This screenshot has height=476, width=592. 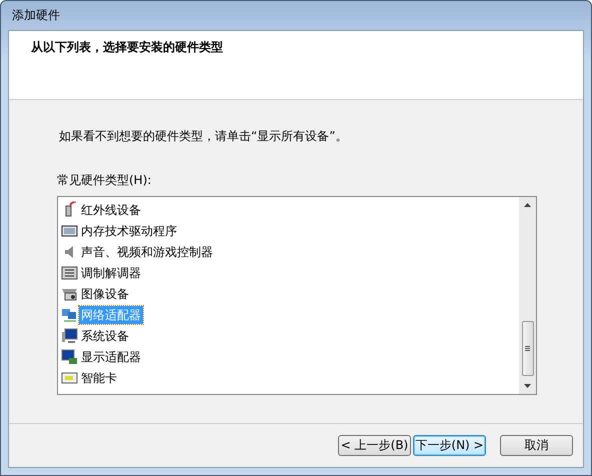 What do you see at coordinates (527, 295) in the screenshot?
I see `scrollbar` at bounding box center [527, 295].